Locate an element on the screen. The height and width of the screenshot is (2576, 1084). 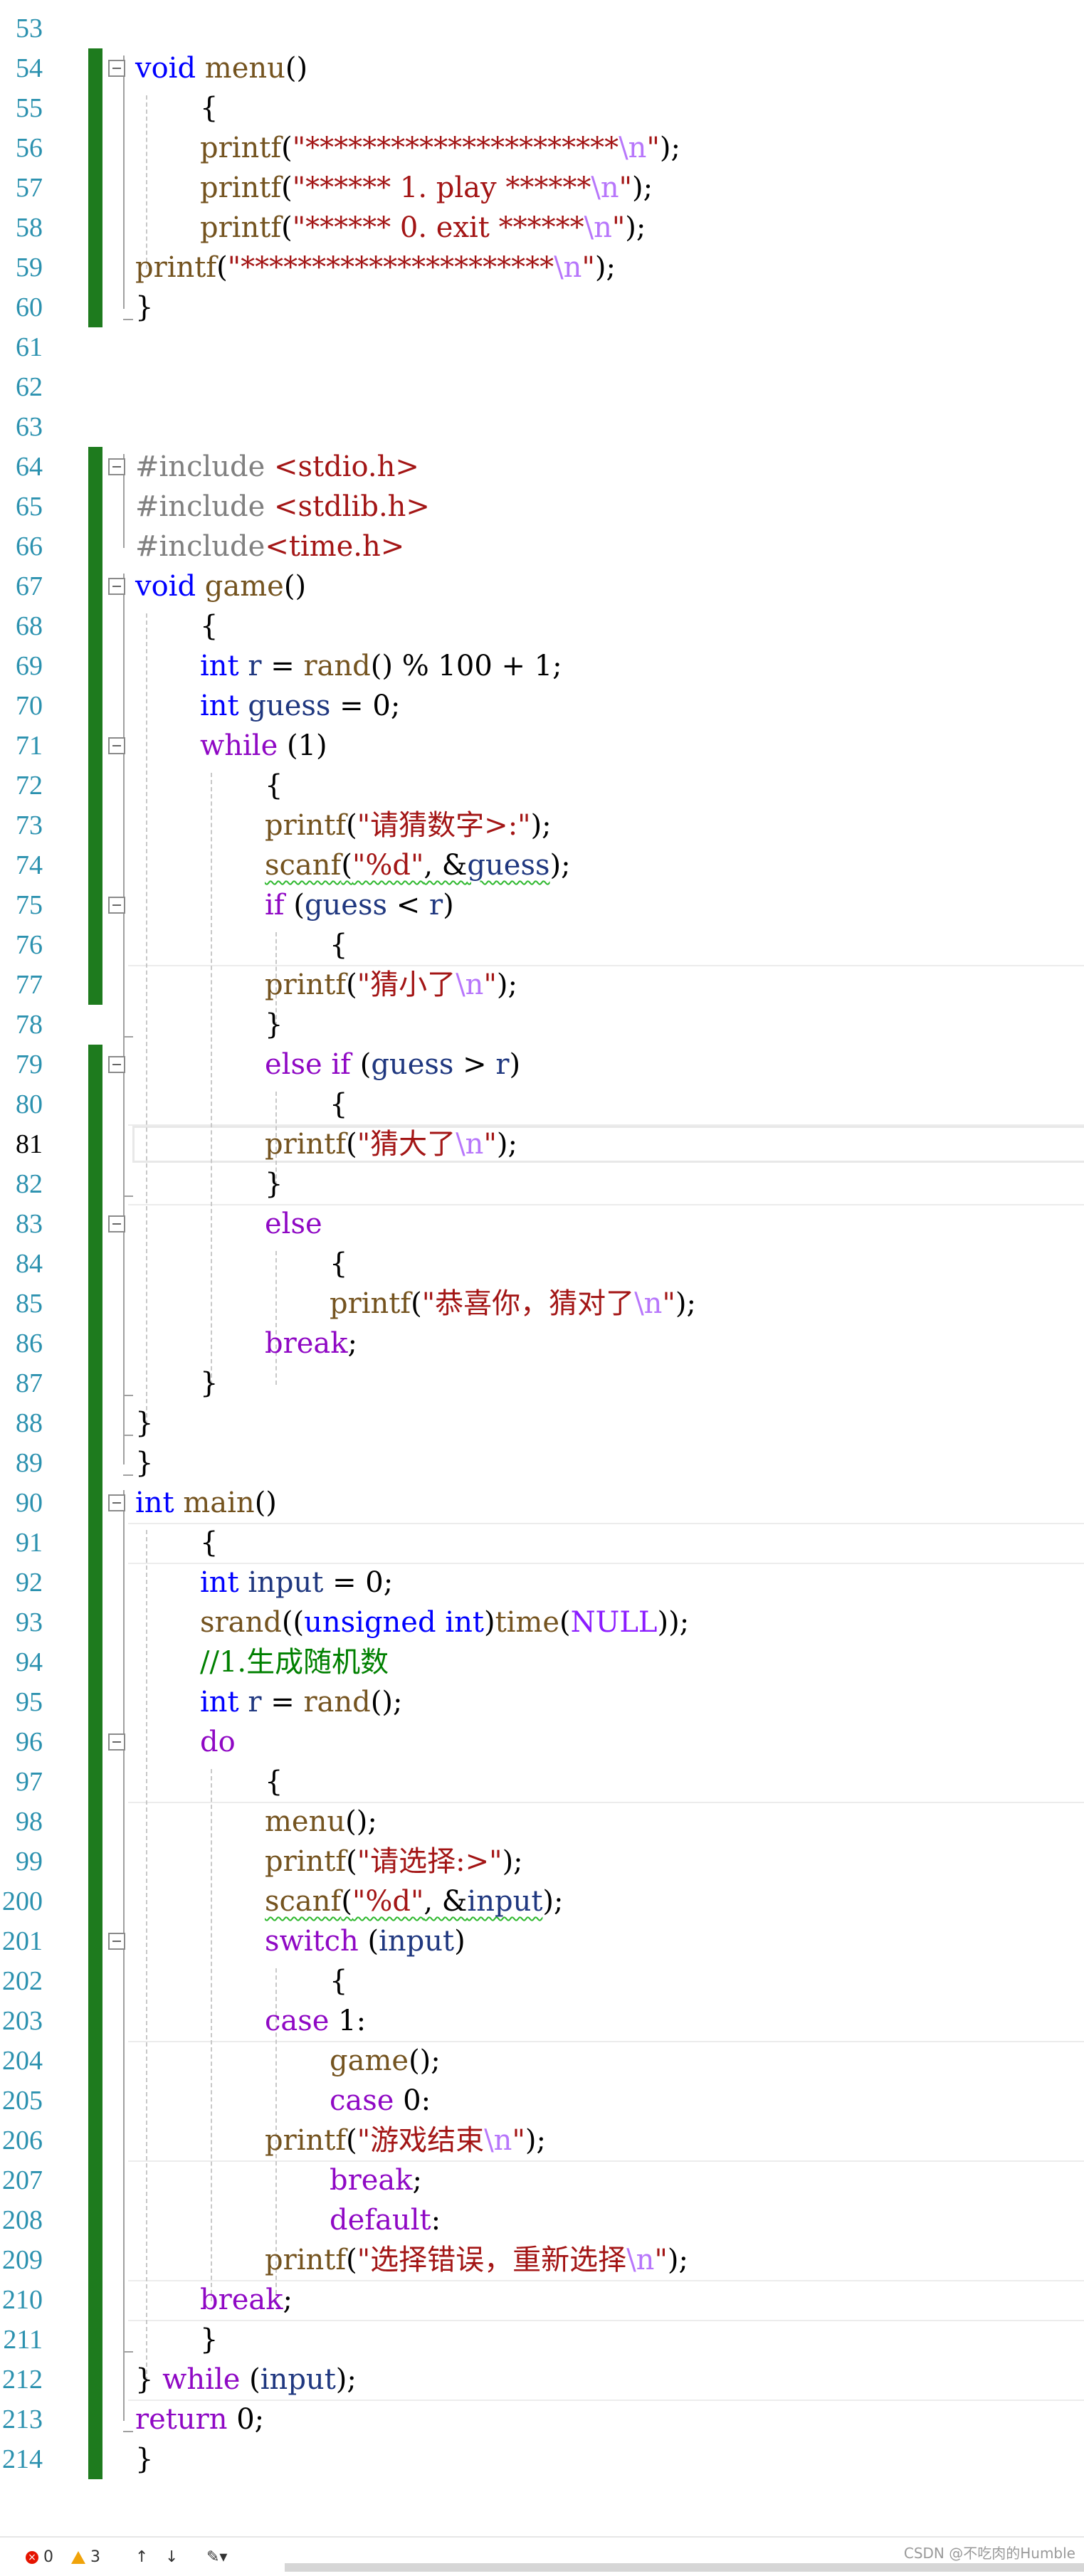
line-number: 67 is located at coordinates (21, 586).